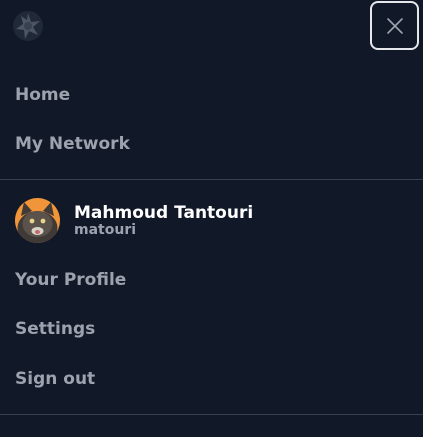 This screenshot has width=423, height=437. I want to click on nav-item-home: Home, so click(42, 95).